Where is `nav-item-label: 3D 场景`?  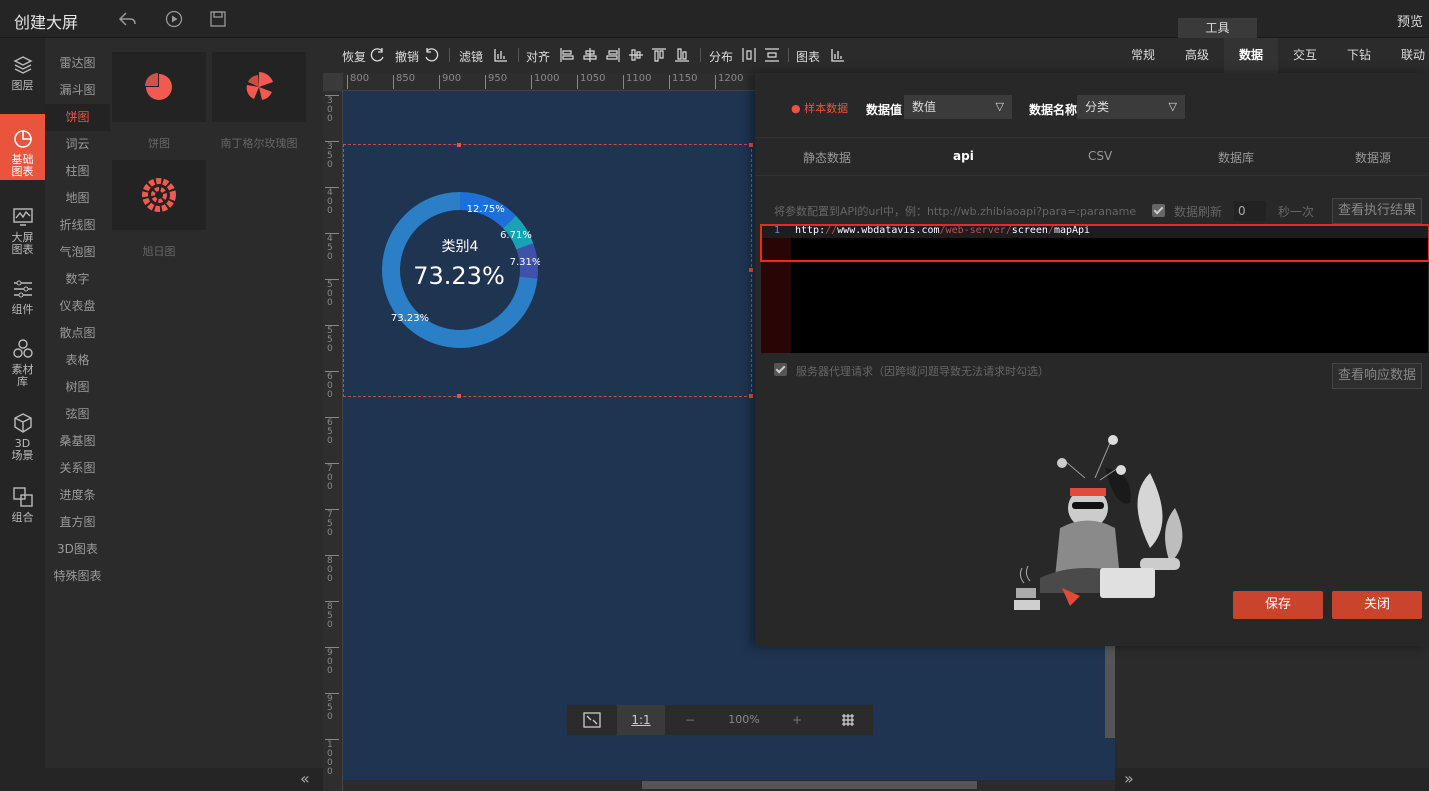
nav-item-label: 3D 场景 is located at coordinates (22, 449).